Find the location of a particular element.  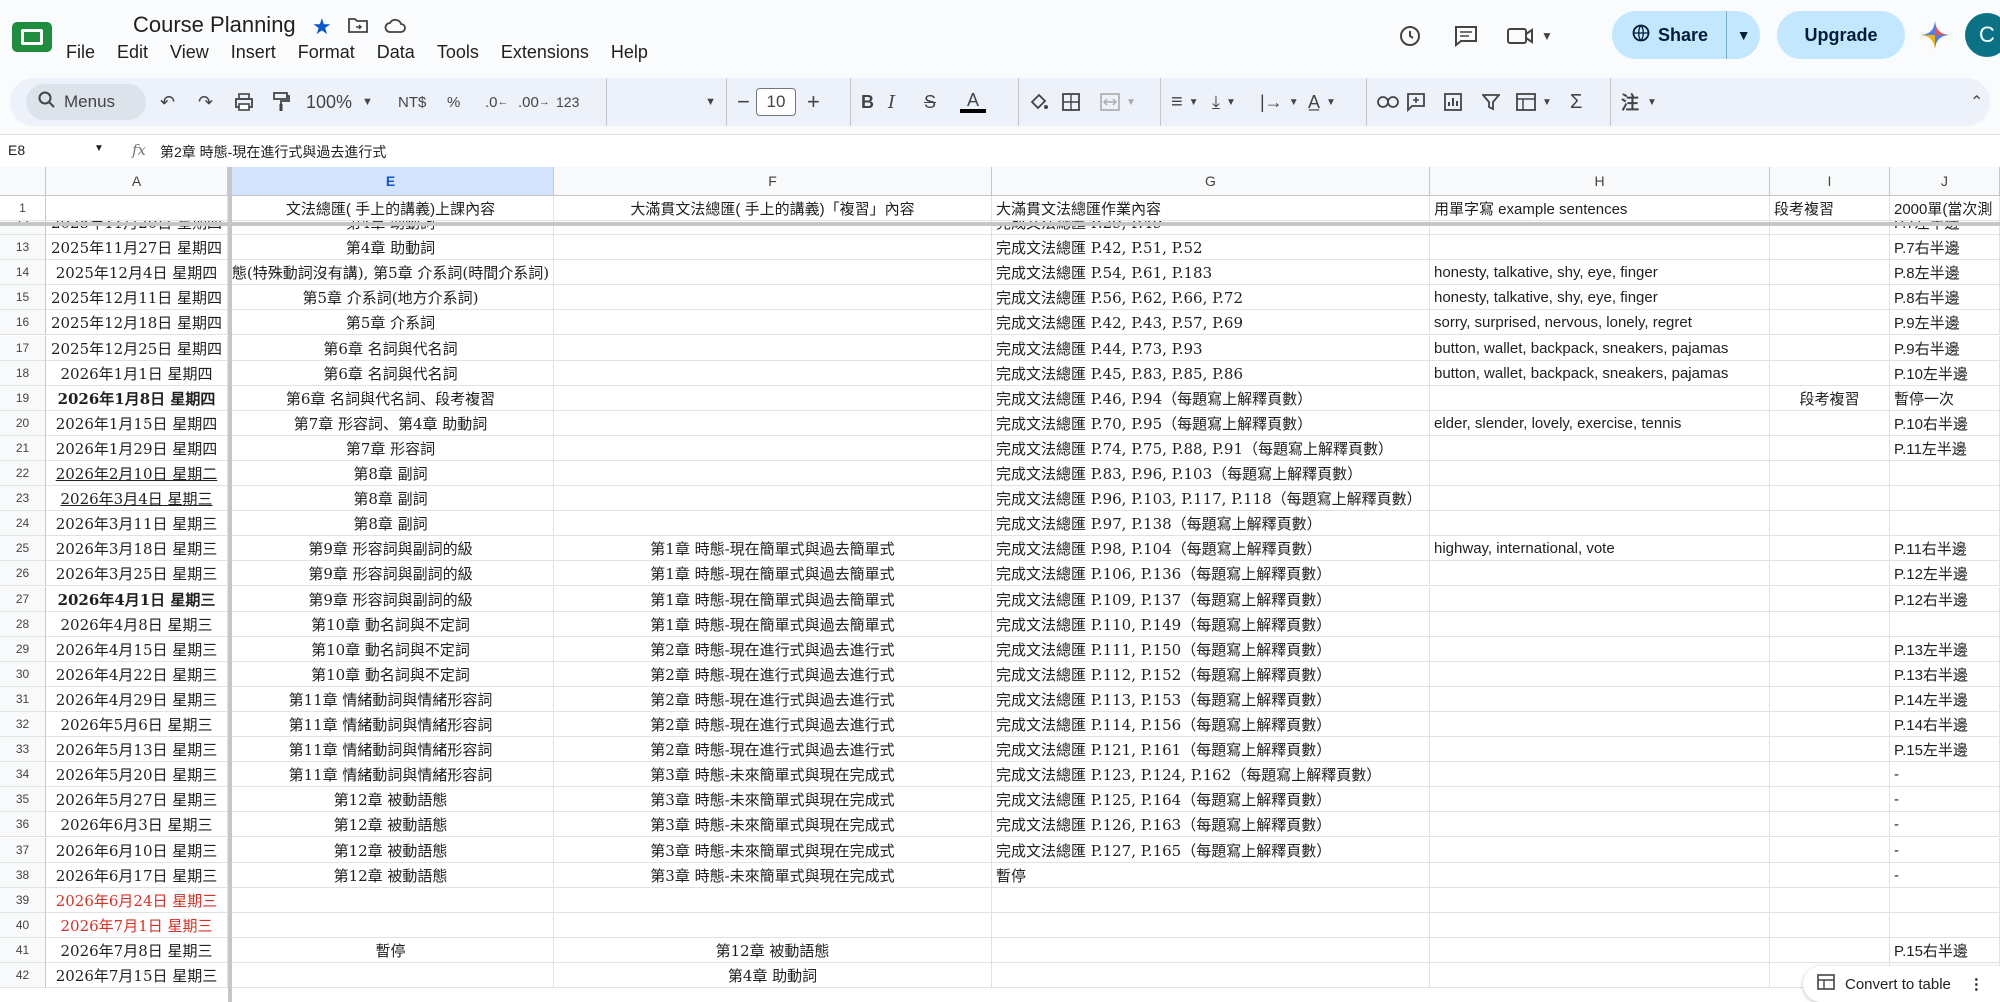

cell-A: 2025年12月4日 星期四 is located at coordinates (137, 272).